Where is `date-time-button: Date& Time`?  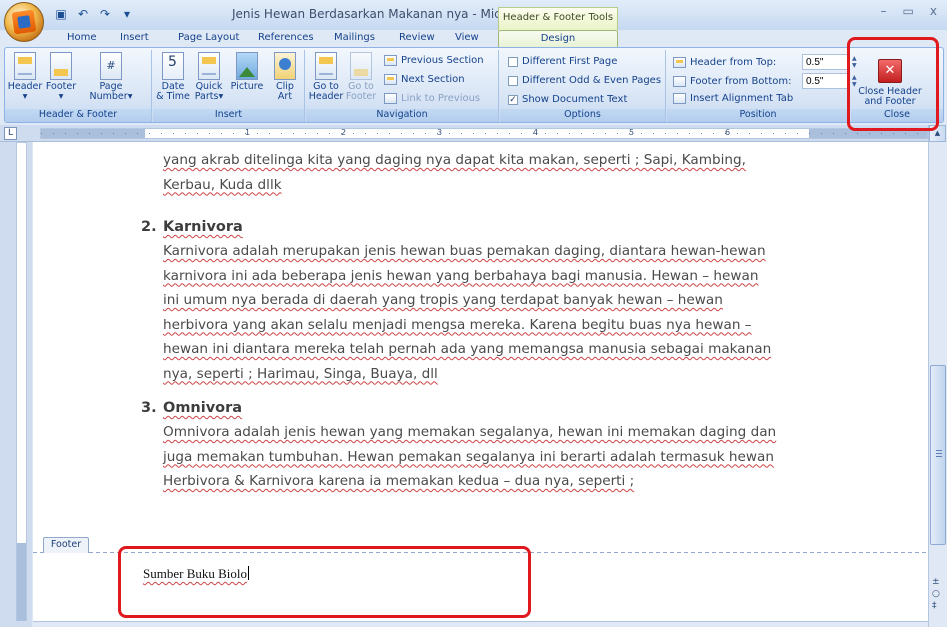 date-time-button: Date& Time is located at coordinates (173, 77).